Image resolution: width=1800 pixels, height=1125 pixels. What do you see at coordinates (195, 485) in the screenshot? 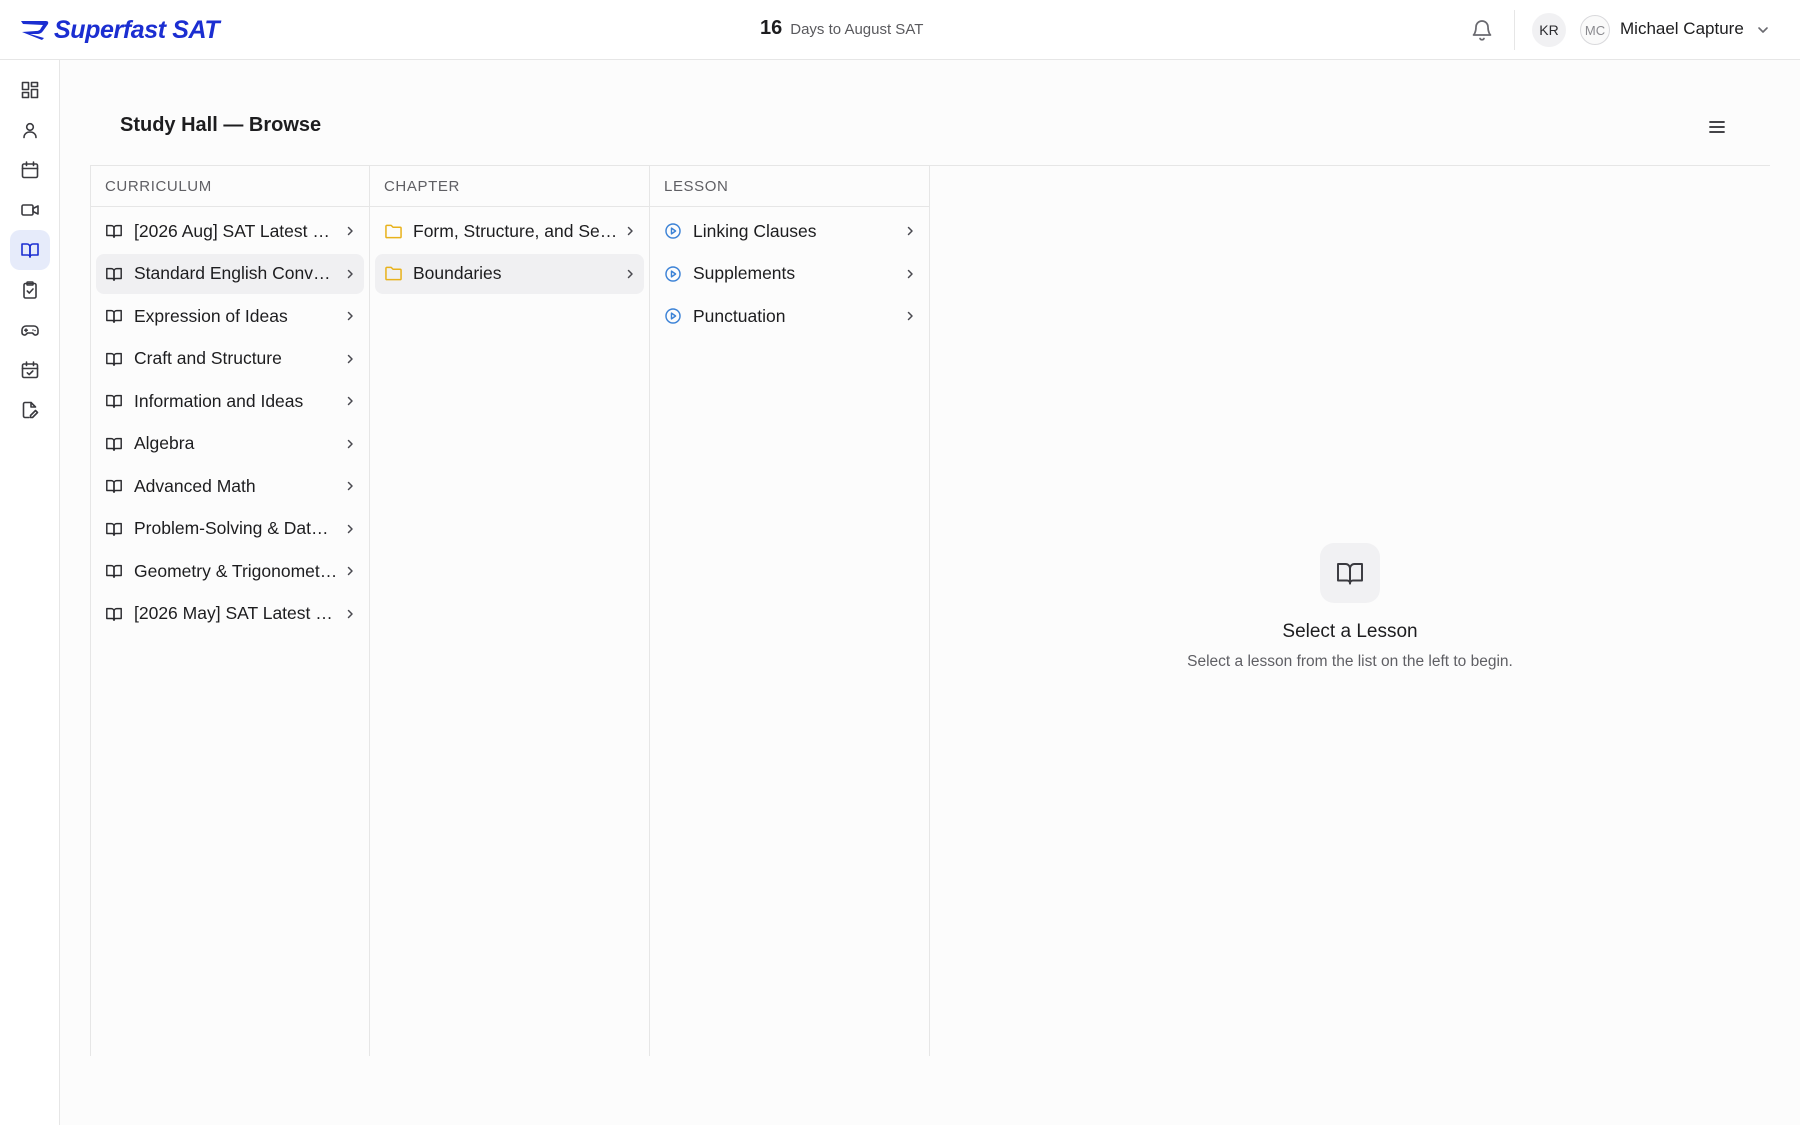
I see `curriculum-item-label: Advanced Math` at bounding box center [195, 485].